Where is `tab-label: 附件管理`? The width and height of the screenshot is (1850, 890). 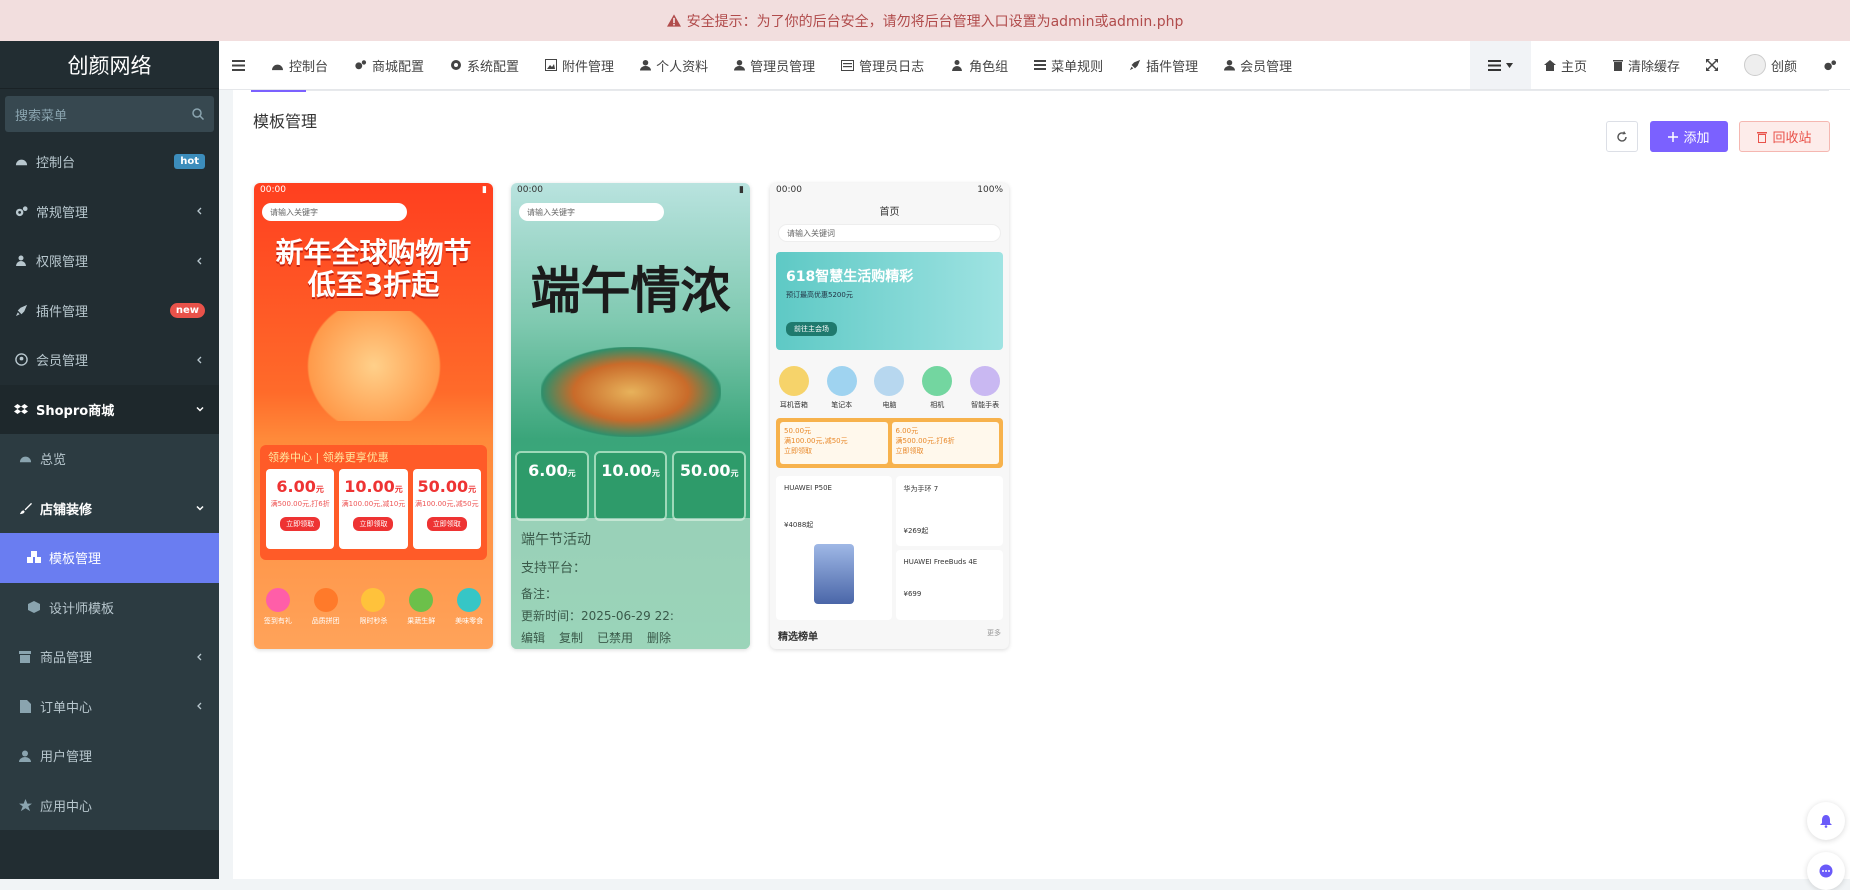 tab-label: 附件管理 is located at coordinates (588, 67).